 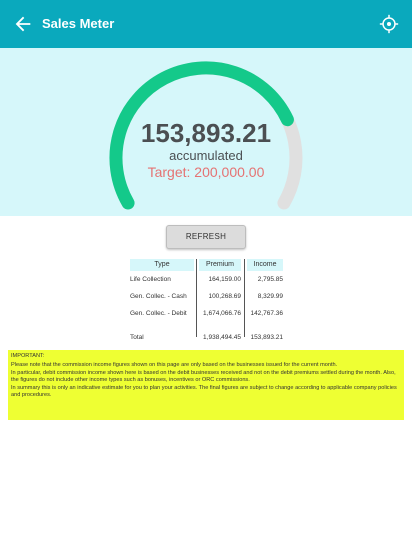 I want to click on row-premium: 164,159.00, so click(x=224, y=279).